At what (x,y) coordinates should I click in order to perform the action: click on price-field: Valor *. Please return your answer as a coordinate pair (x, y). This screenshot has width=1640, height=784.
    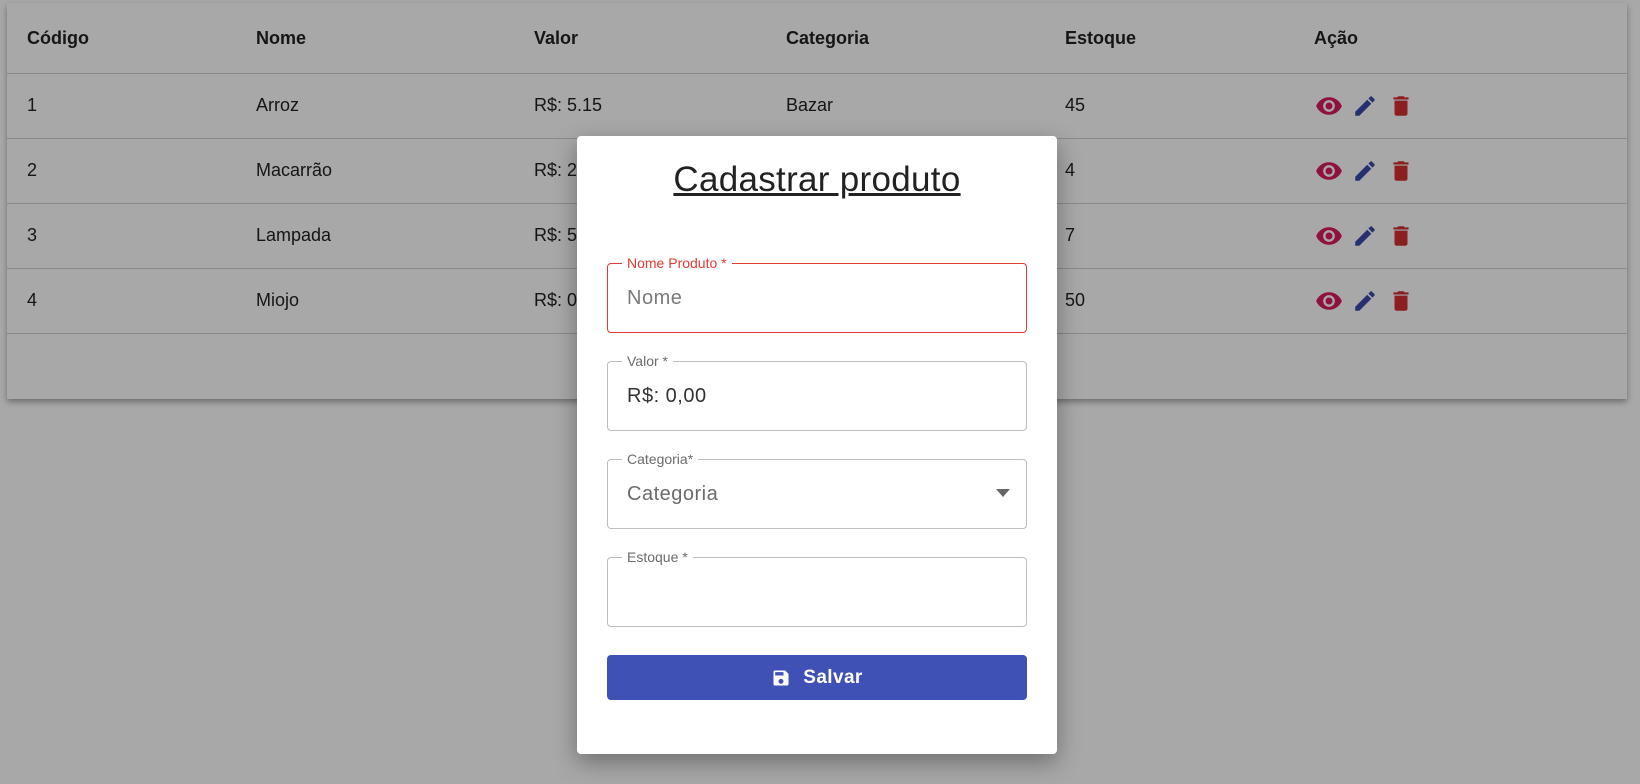
    Looking at the image, I should click on (817, 391).